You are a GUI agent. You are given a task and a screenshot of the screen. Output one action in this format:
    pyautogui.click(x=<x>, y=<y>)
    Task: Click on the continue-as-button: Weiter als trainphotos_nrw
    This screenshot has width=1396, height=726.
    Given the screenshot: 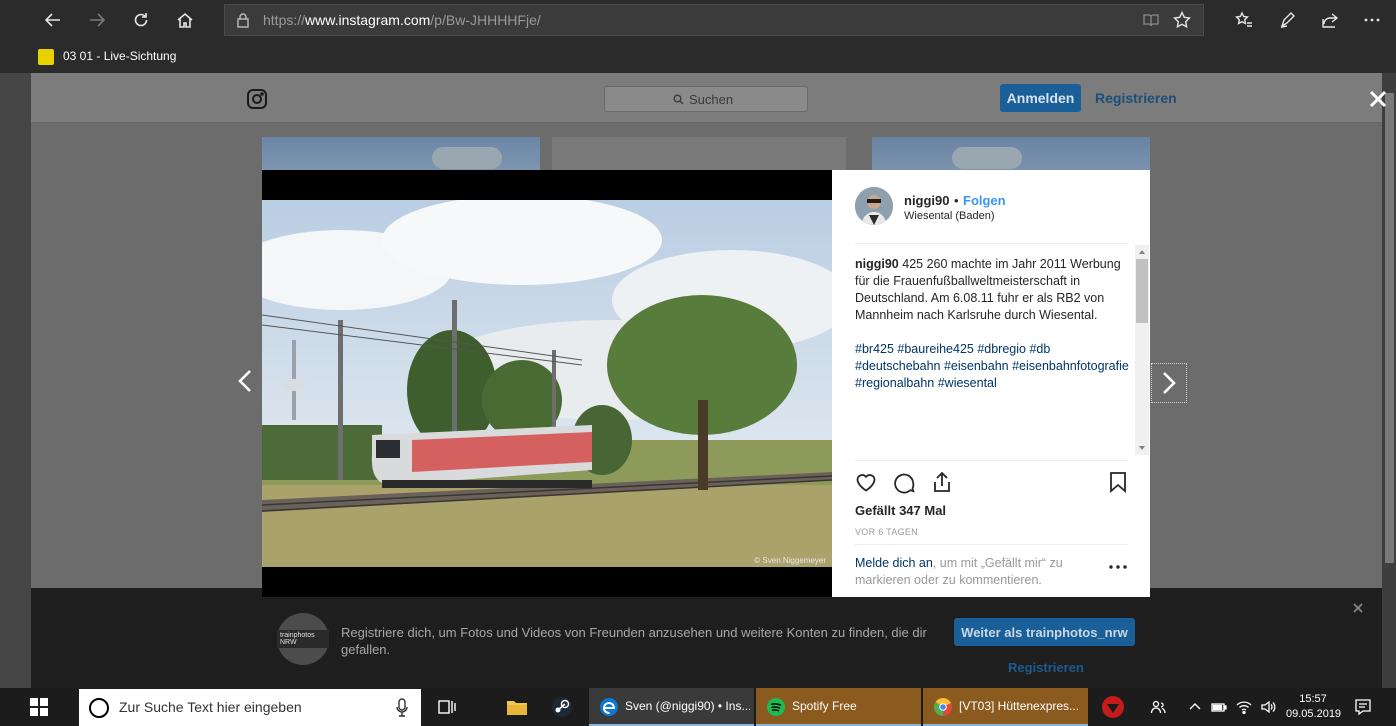 What is the action you would take?
    pyautogui.click(x=1044, y=632)
    